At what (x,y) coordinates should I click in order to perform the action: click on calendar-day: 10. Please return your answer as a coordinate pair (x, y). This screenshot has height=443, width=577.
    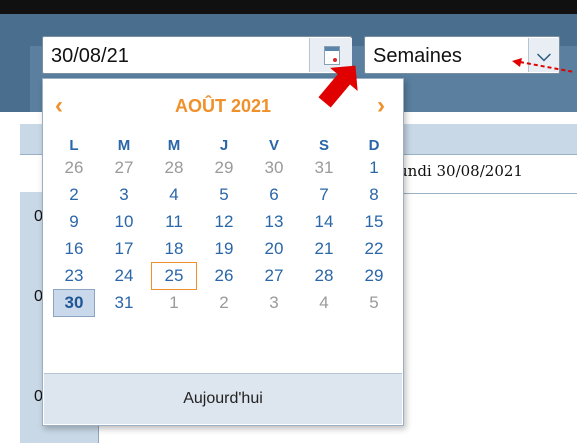
    Looking at the image, I should click on (124, 222).